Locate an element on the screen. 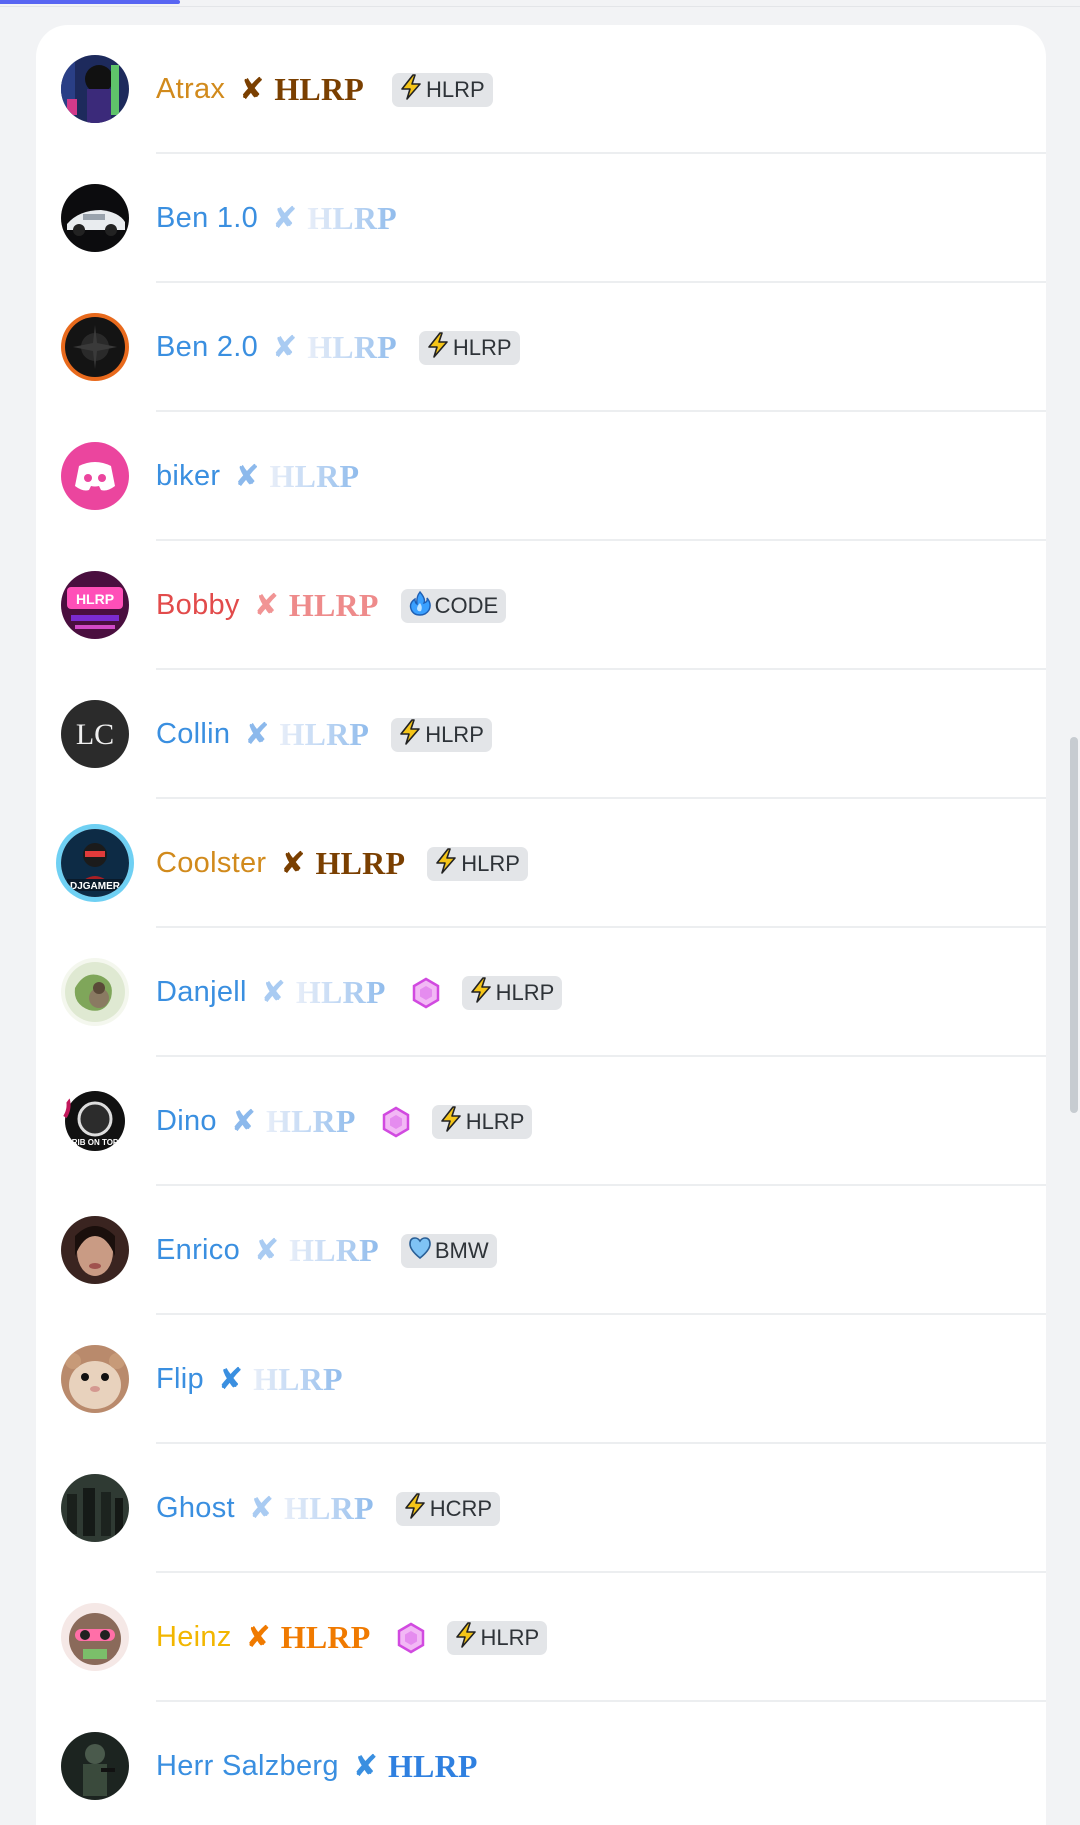  member-name-group: Atrax ✘ HLRP HLRP is located at coordinates (324, 89).